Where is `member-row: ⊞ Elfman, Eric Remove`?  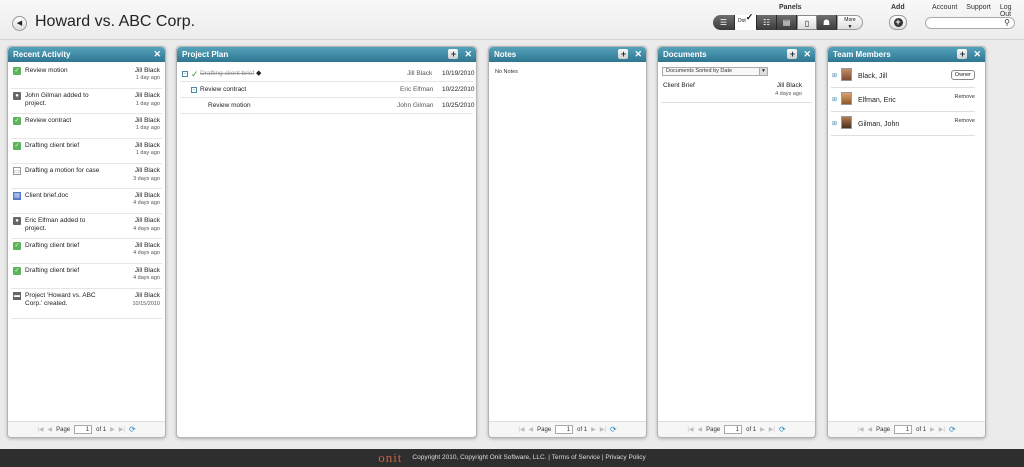 member-row: ⊞ Elfman, Eric Remove is located at coordinates (903, 100).